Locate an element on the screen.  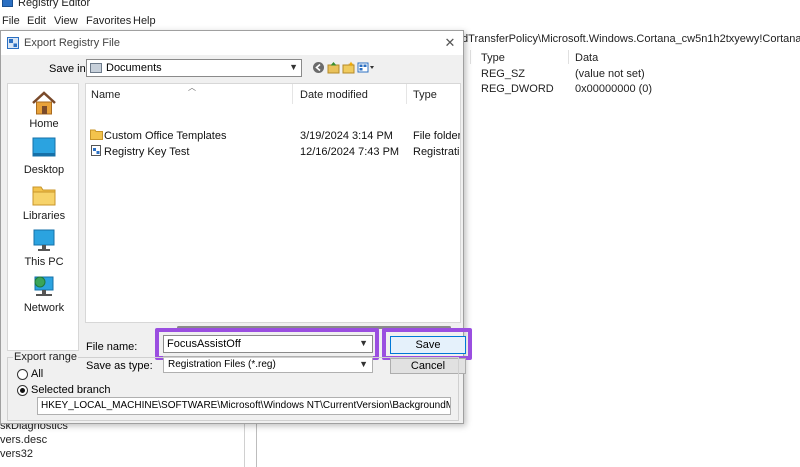
place-this-pc: This PC is located at coordinates (44, 248).